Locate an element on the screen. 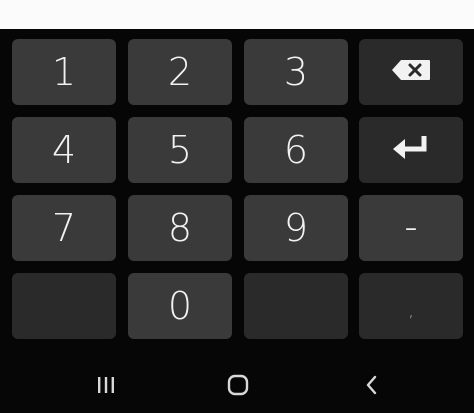 The width and height of the screenshot is (474, 413). key-0: 0 is located at coordinates (180, 306).